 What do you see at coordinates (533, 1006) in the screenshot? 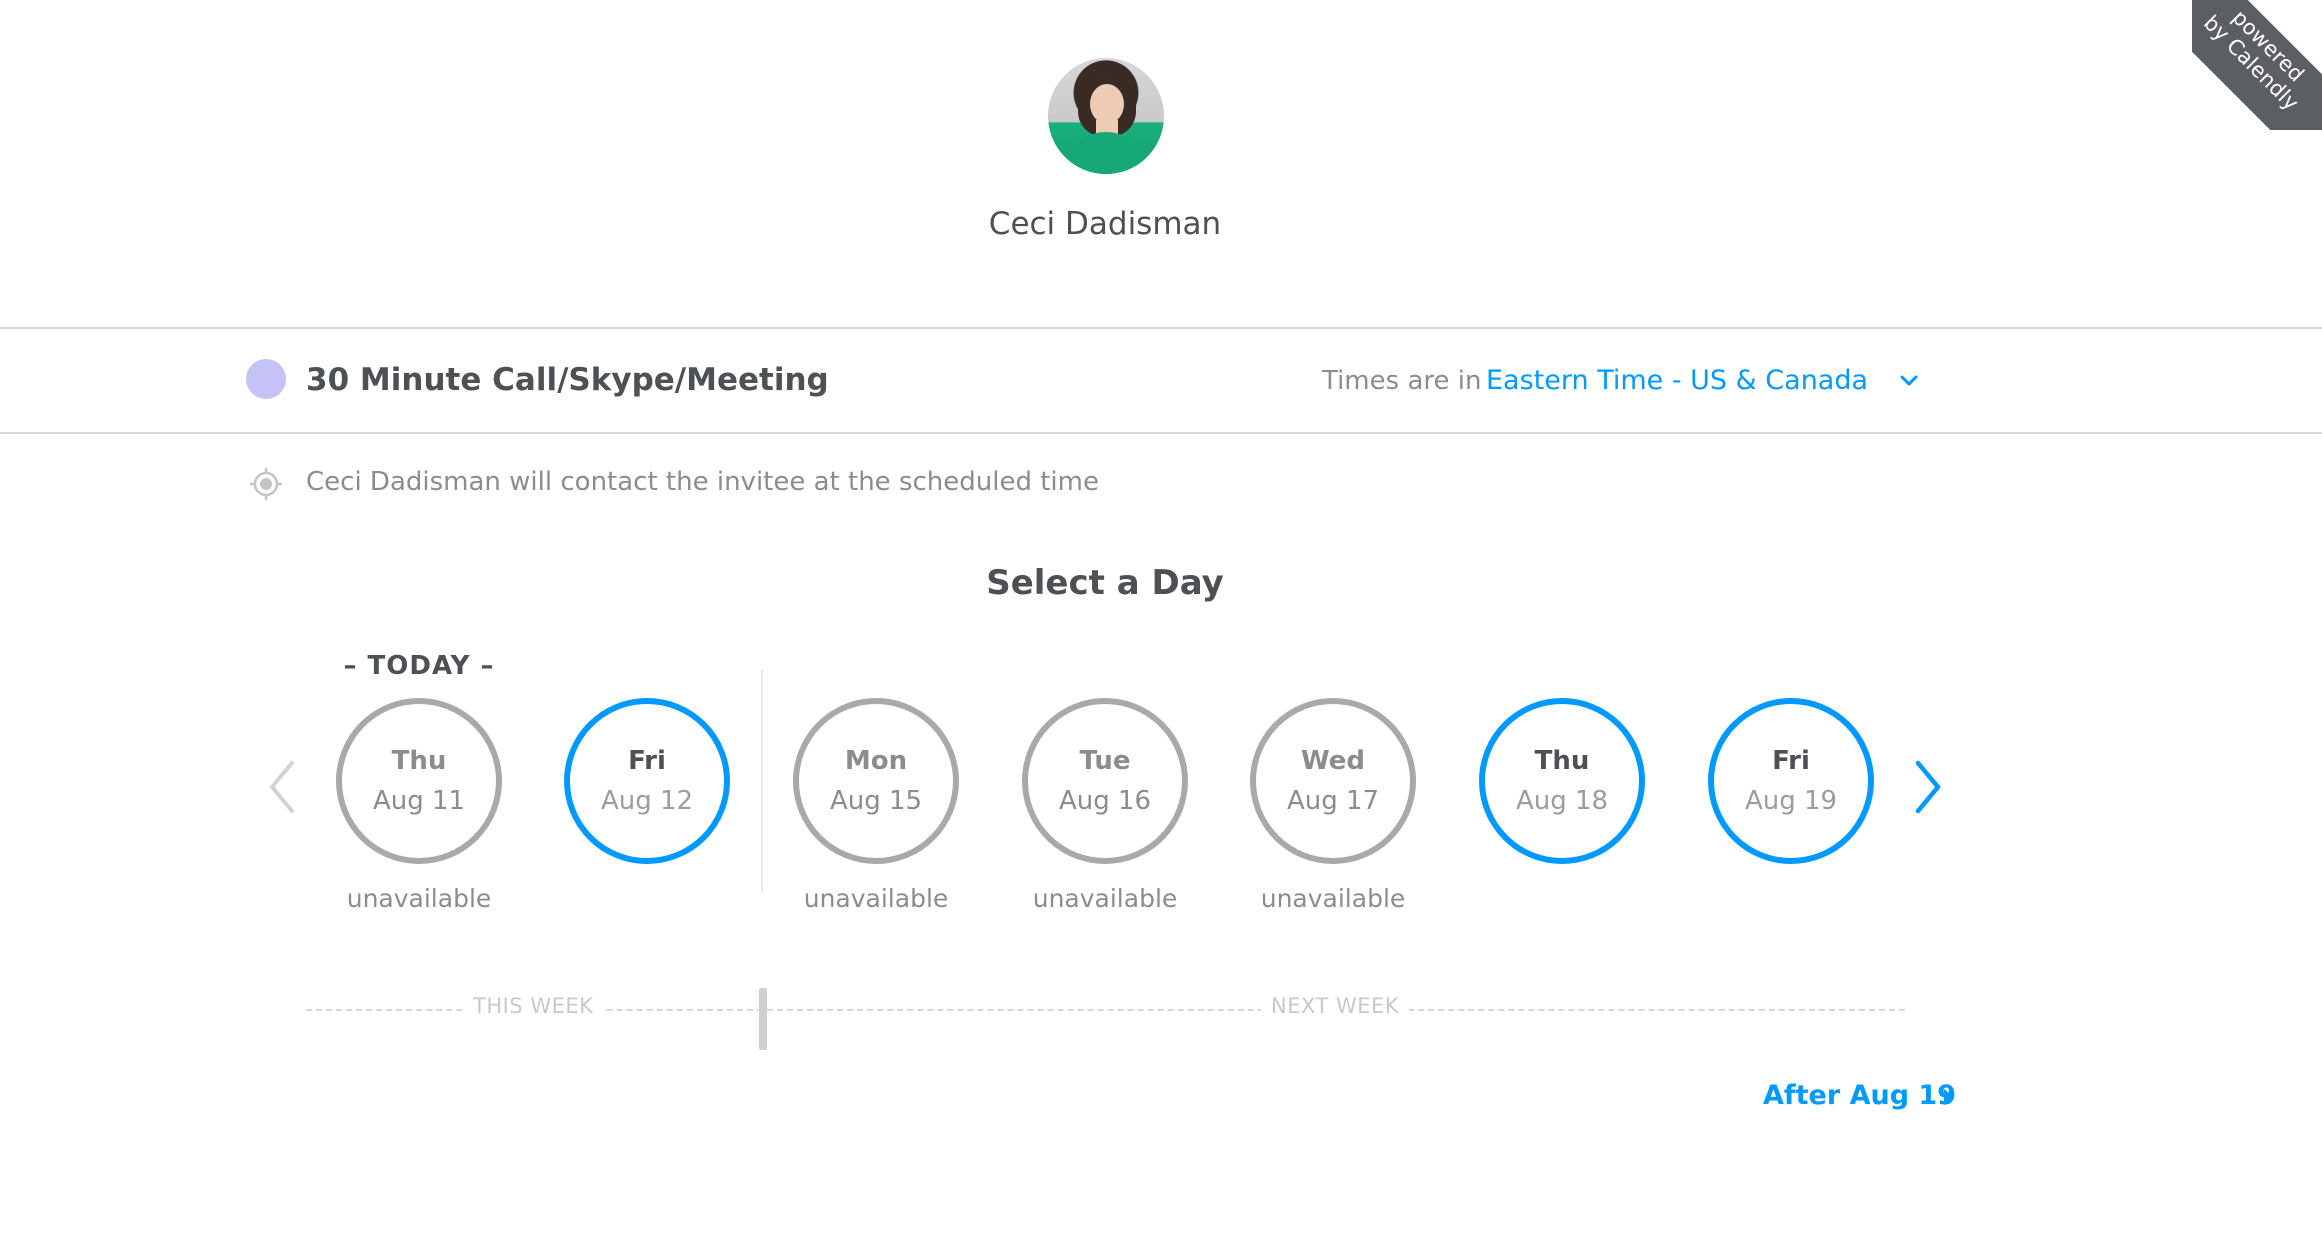
I see `this-week-label: THIS WEEK` at bounding box center [533, 1006].